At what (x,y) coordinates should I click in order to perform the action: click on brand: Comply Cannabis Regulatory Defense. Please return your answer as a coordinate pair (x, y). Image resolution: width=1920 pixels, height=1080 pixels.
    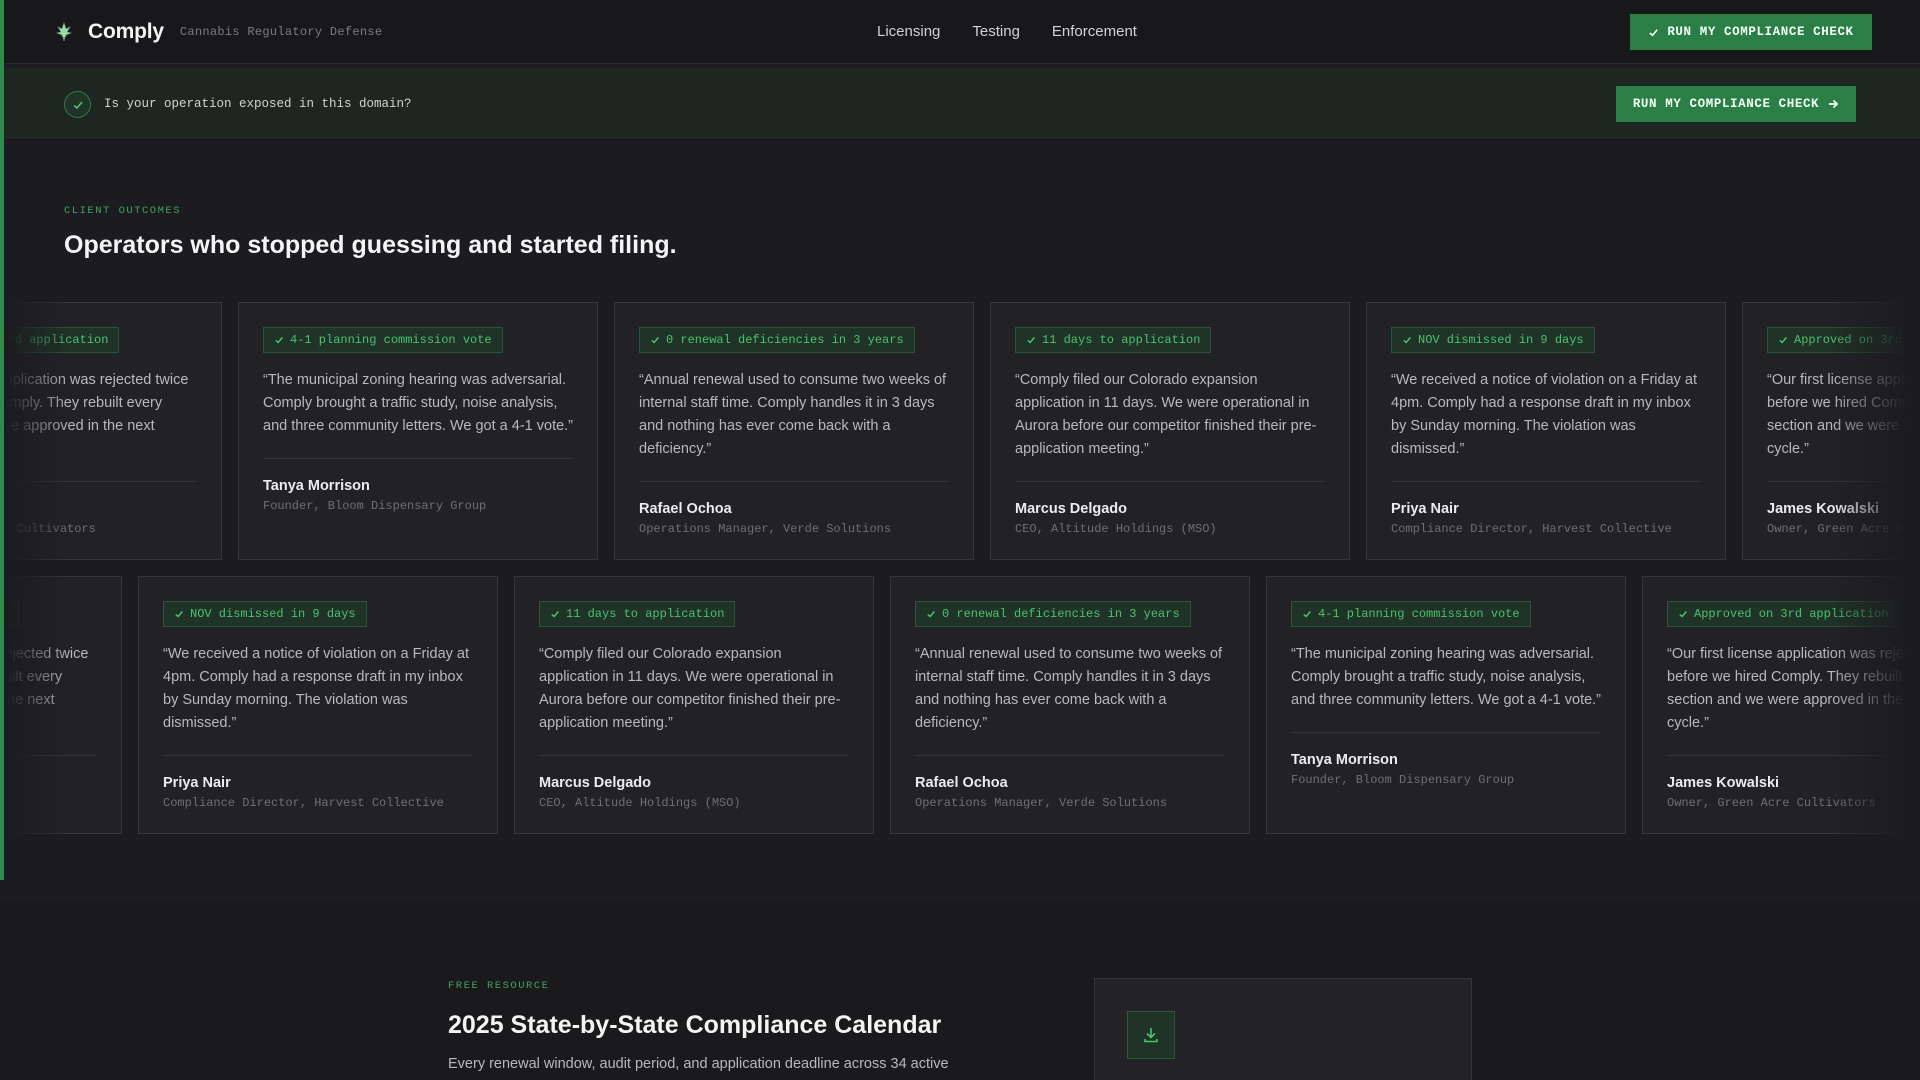
    Looking at the image, I should click on (219, 32).